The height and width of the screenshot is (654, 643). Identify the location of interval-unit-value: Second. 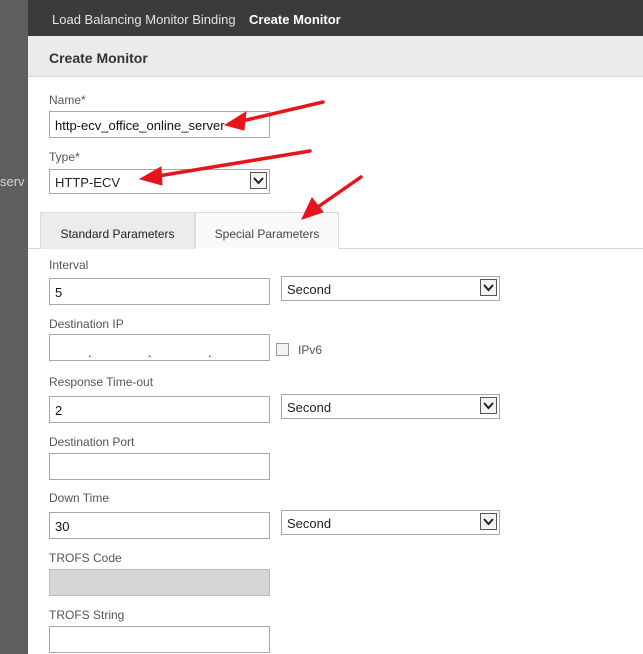
(309, 289).